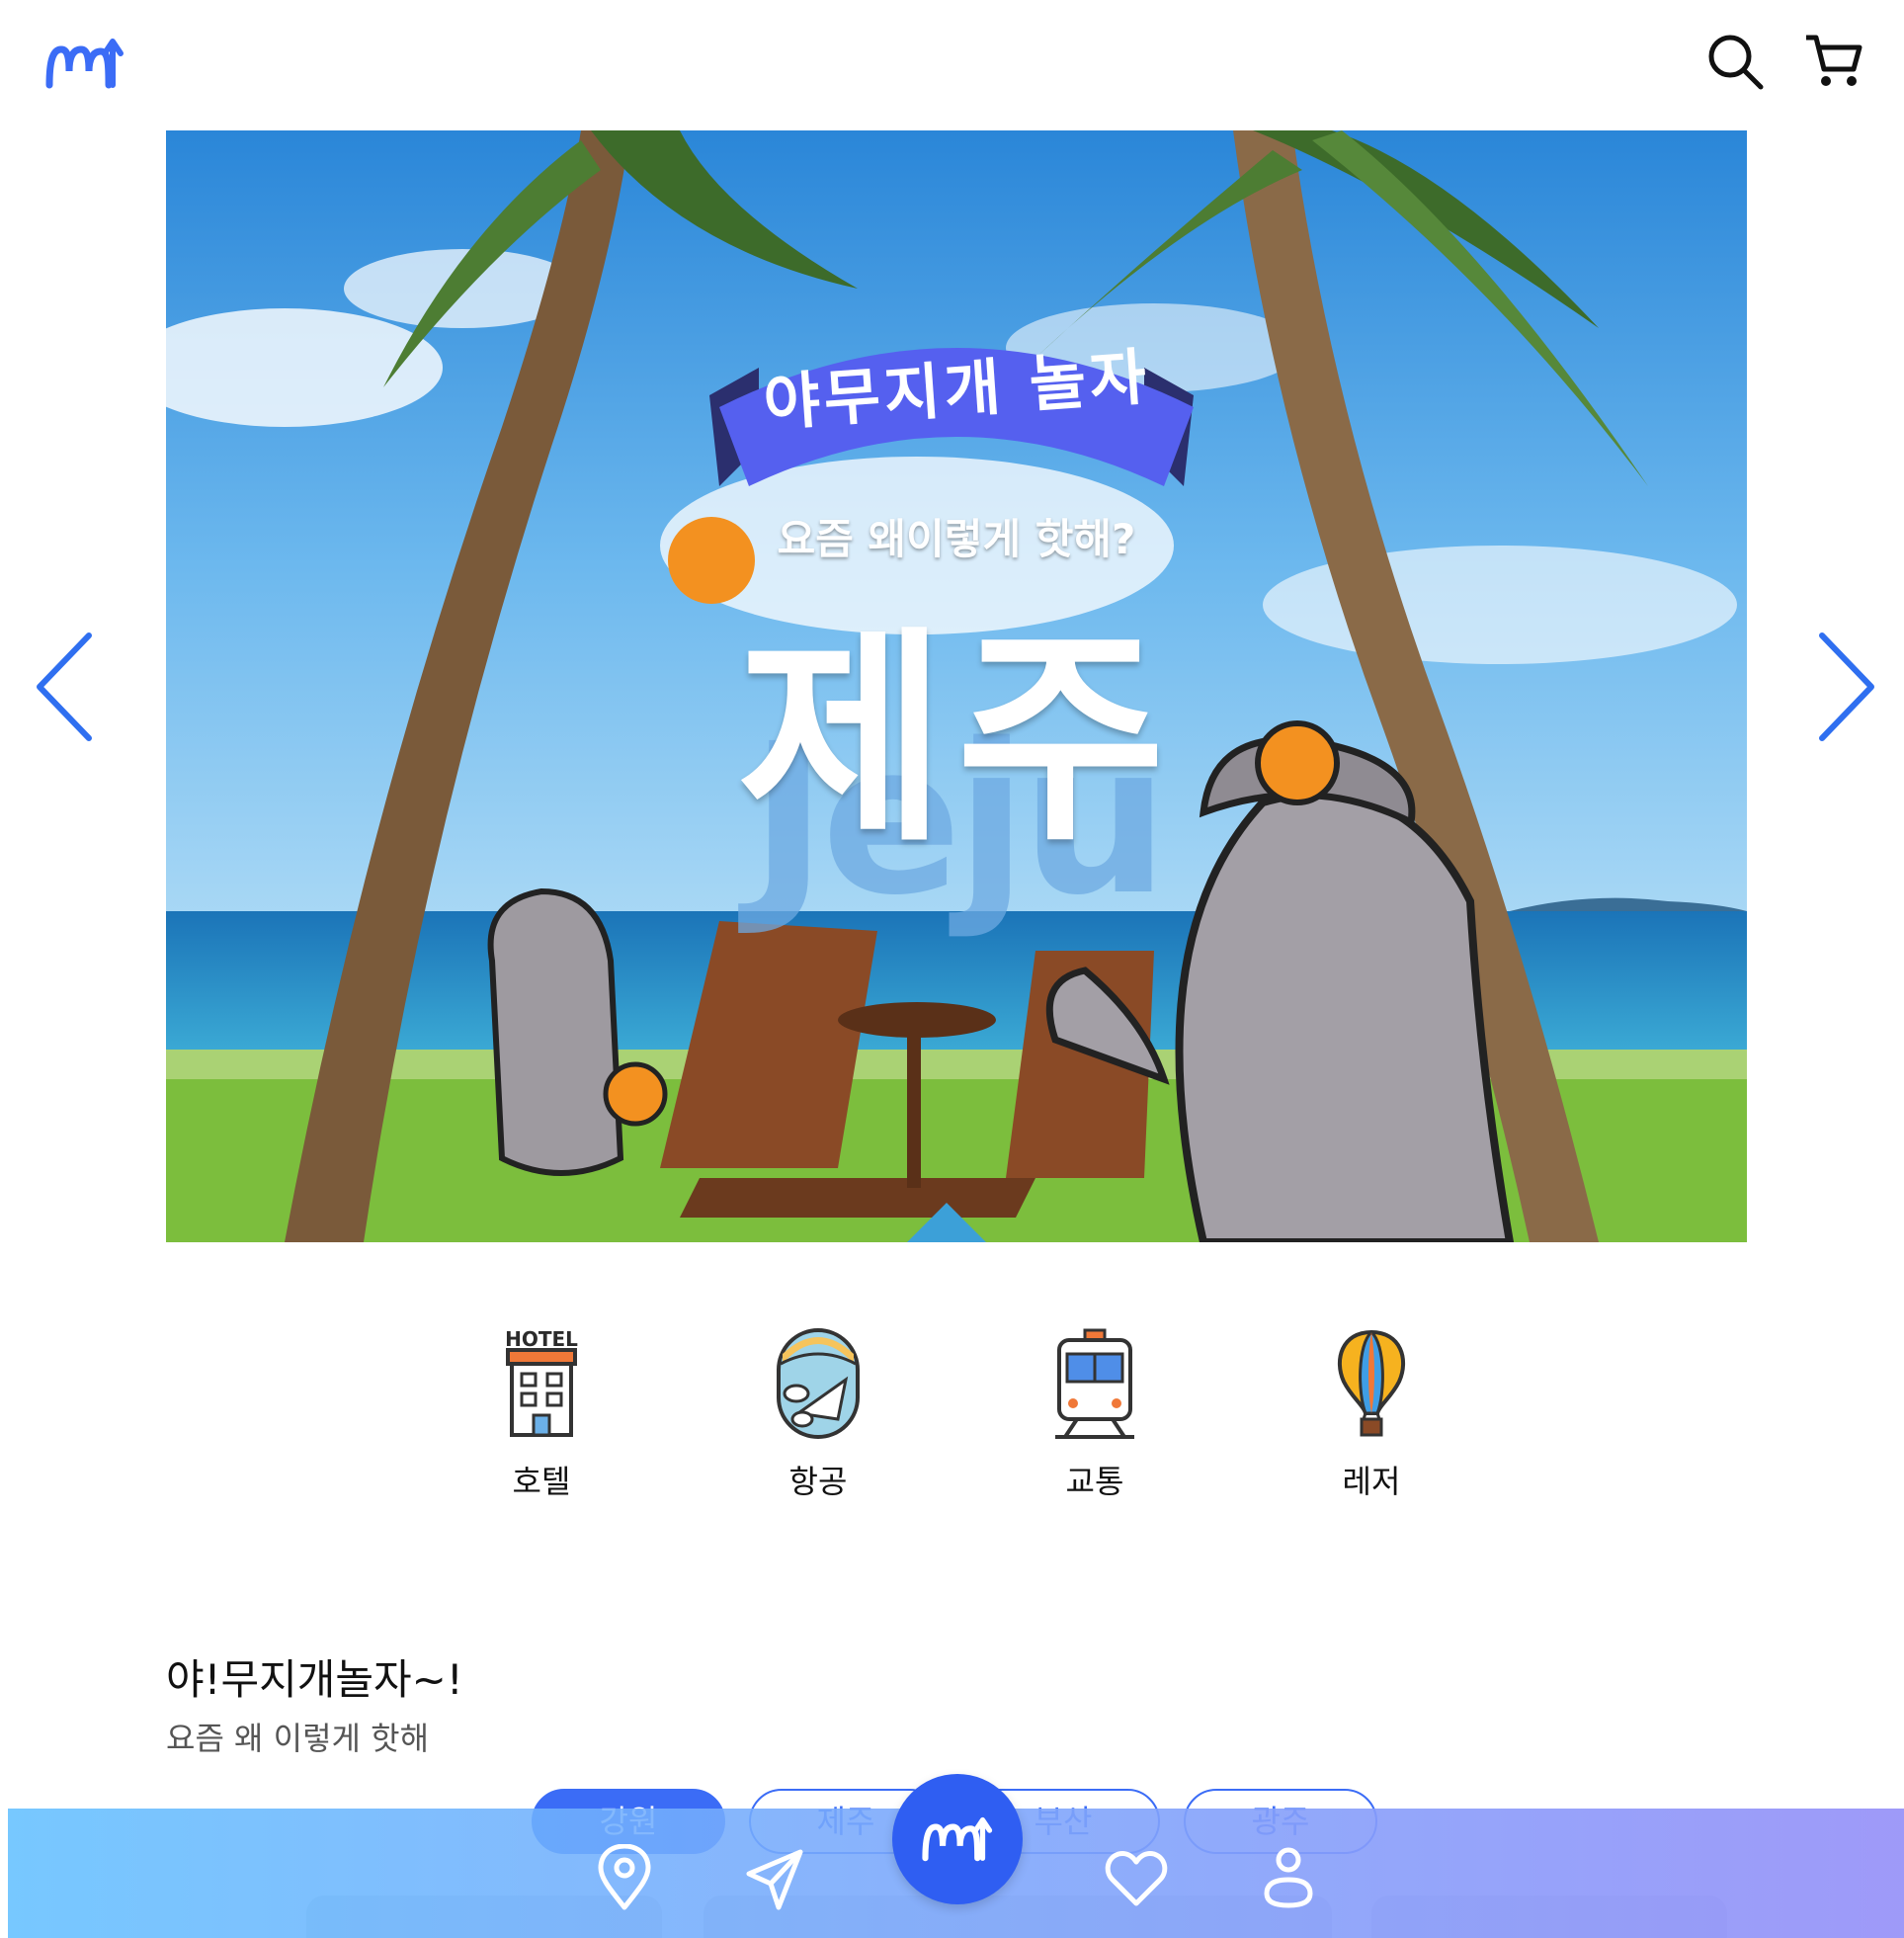 The image size is (1904, 1938). I want to click on category-label: 호텔, so click(541, 1481).